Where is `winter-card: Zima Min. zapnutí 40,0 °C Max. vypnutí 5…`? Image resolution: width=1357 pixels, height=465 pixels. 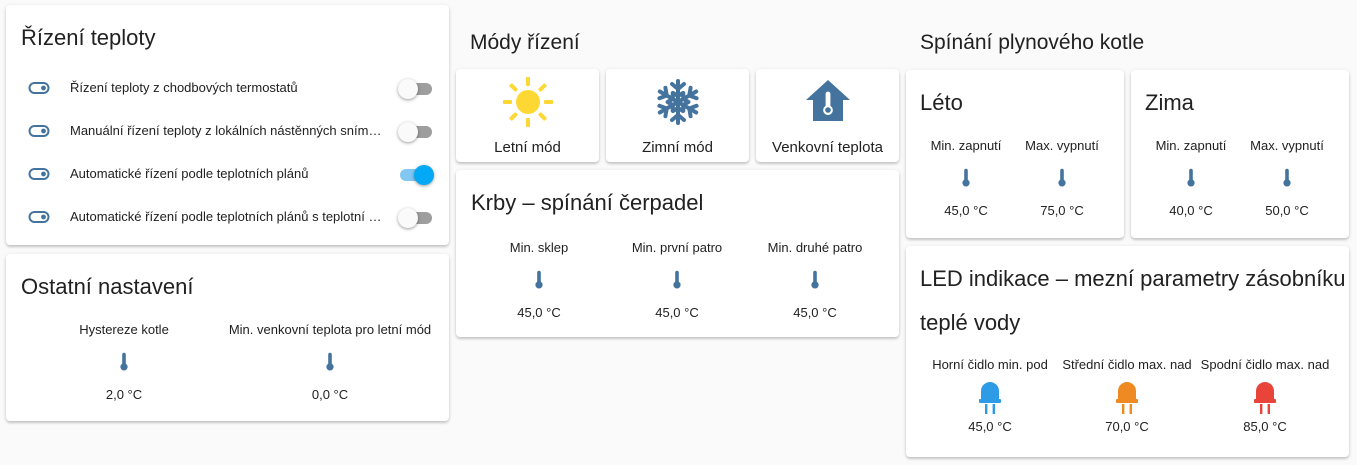 winter-card: Zima Min. zapnutí 40,0 °C Max. vypnutí 5… is located at coordinates (1240, 154).